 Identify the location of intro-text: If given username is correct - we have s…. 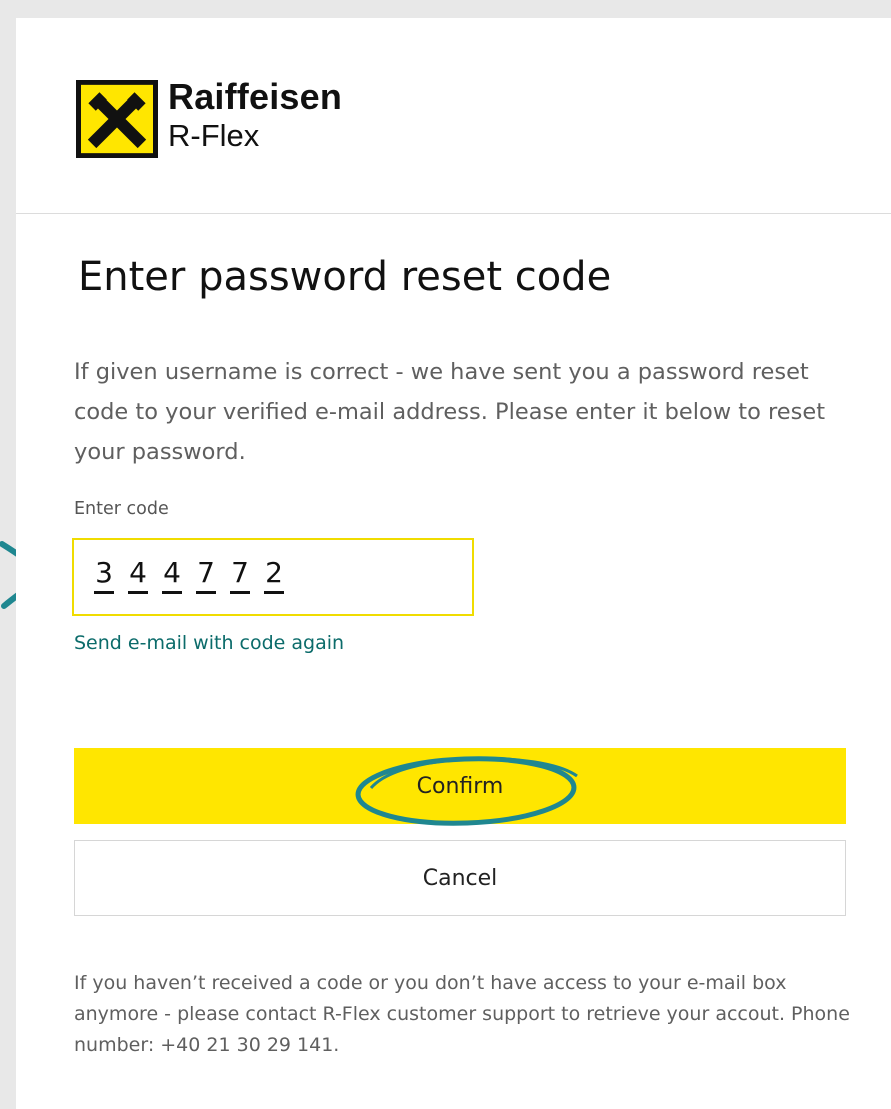
(450, 412).